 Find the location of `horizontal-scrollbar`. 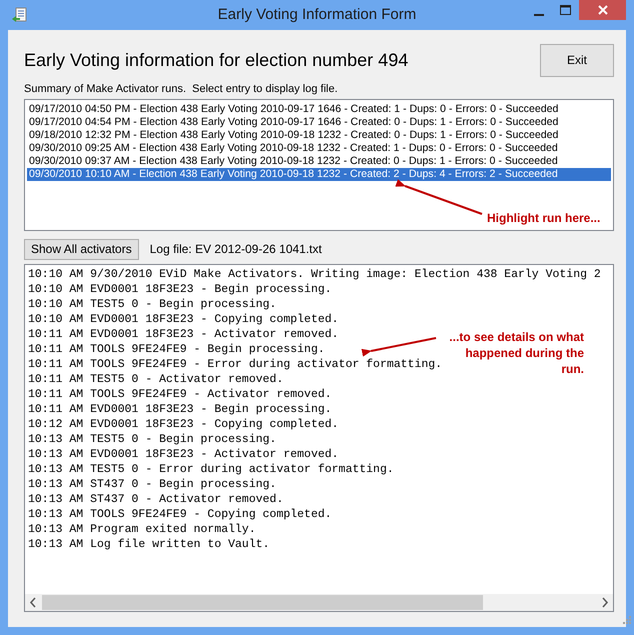

horizontal-scrollbar is located at coordinates (319, 602).